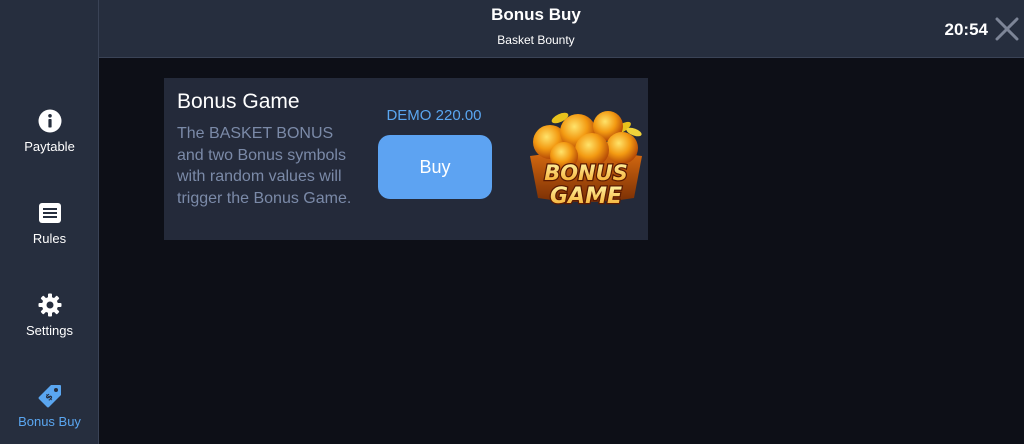 The image size is (1024, 444). I want to click on bonus-game-logo: BONUS GAME, so click(586, 160).